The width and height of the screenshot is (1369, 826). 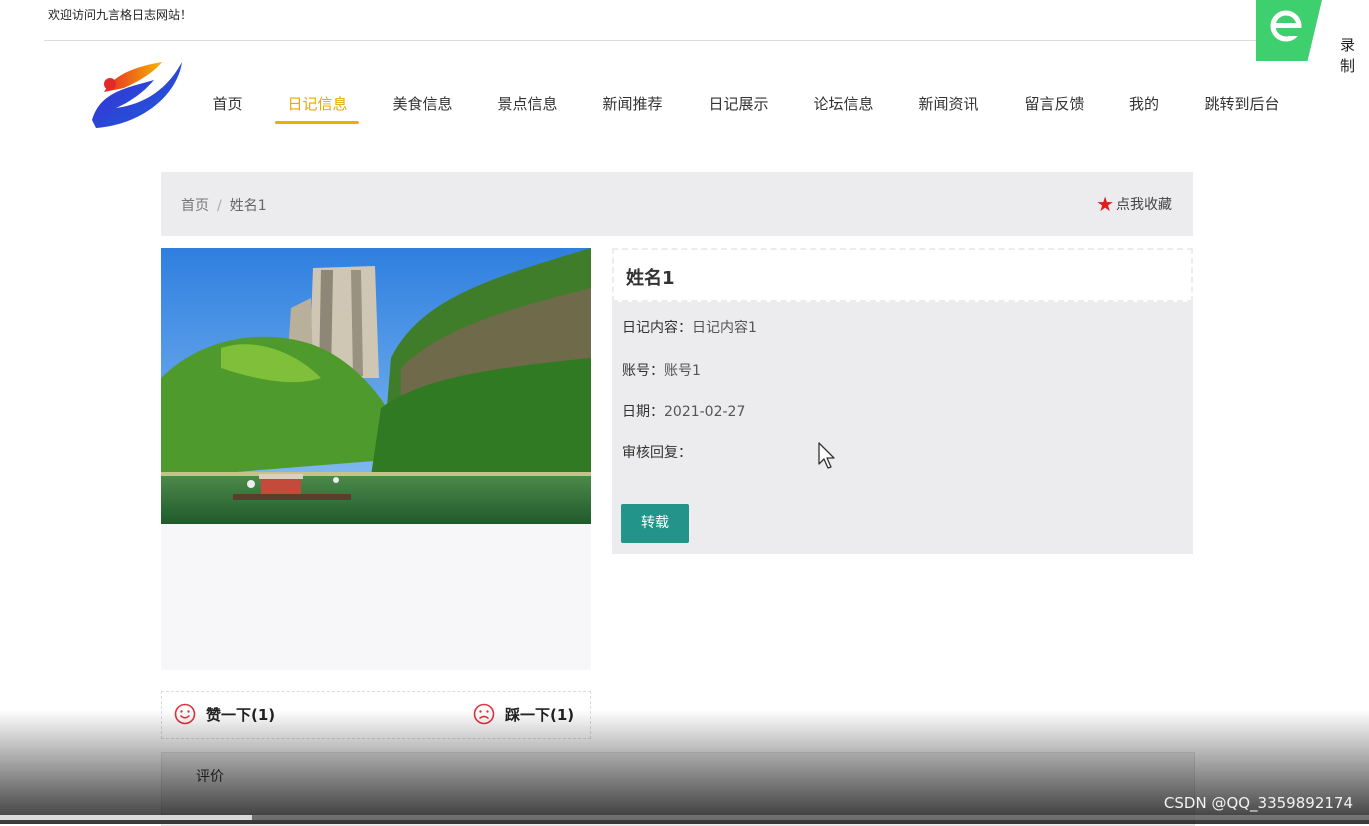 What do you see at coordinates (650, 278) in the screenshot?
I see `detail-title: 姓名1` at bounding box center [650, 278].